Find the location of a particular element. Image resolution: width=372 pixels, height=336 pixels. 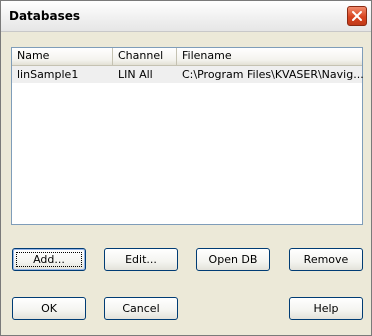

focus-rect is located at coordinates (49, 259).